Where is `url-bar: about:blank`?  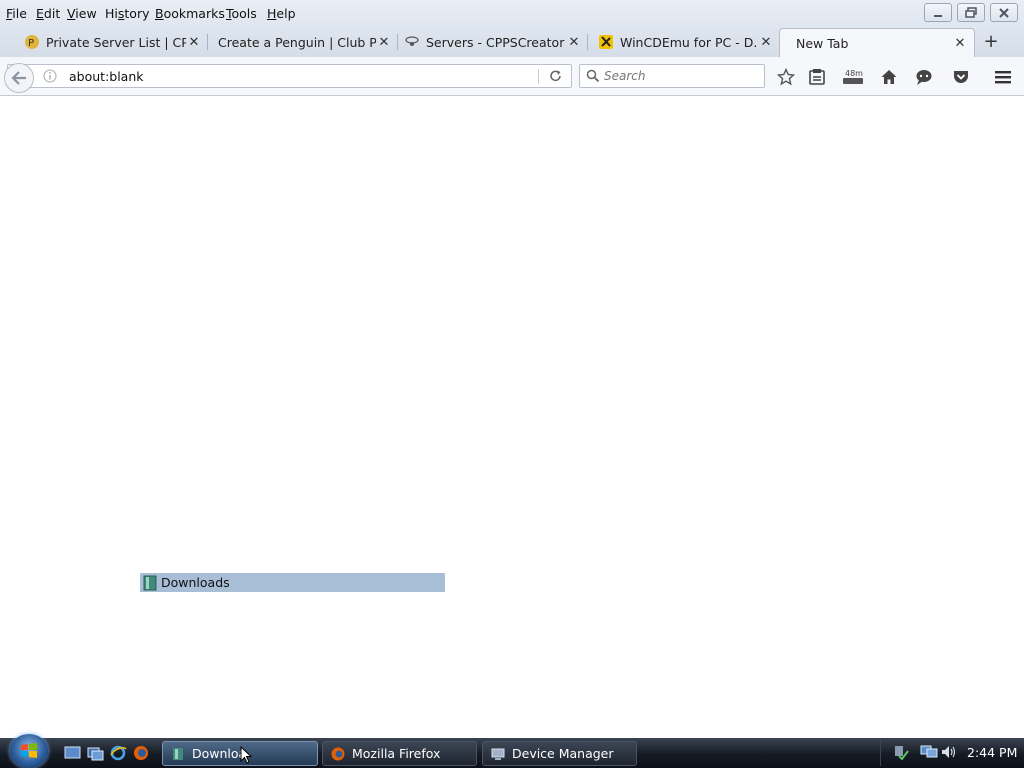
url-bar: about:blank is located at coordinates (289, 76).